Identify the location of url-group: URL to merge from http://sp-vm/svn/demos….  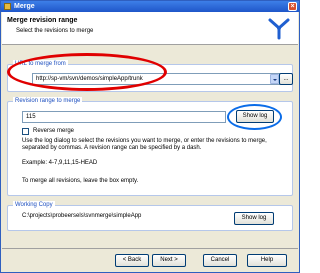
(150, 76).